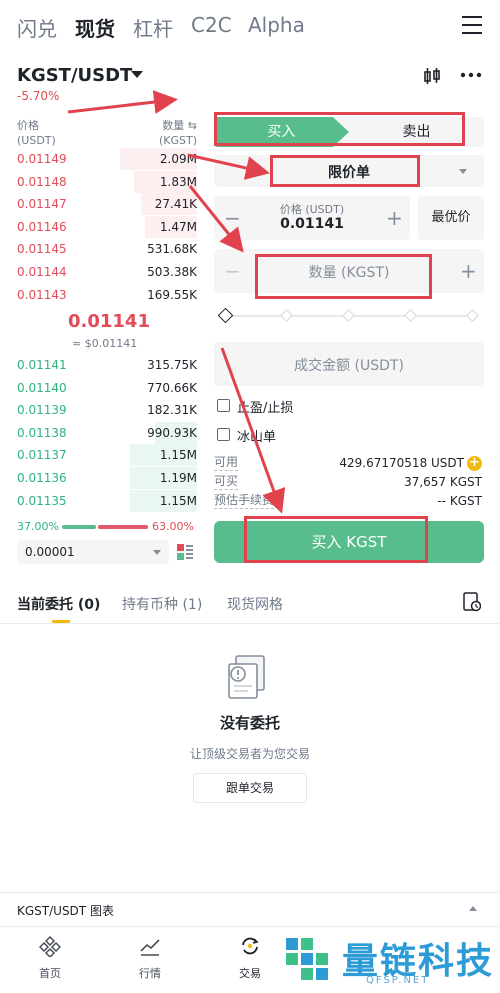  What do you see at coordinates (471, 75) in the screenshot?
I see `more-icon` at bounding box center [471, 75].